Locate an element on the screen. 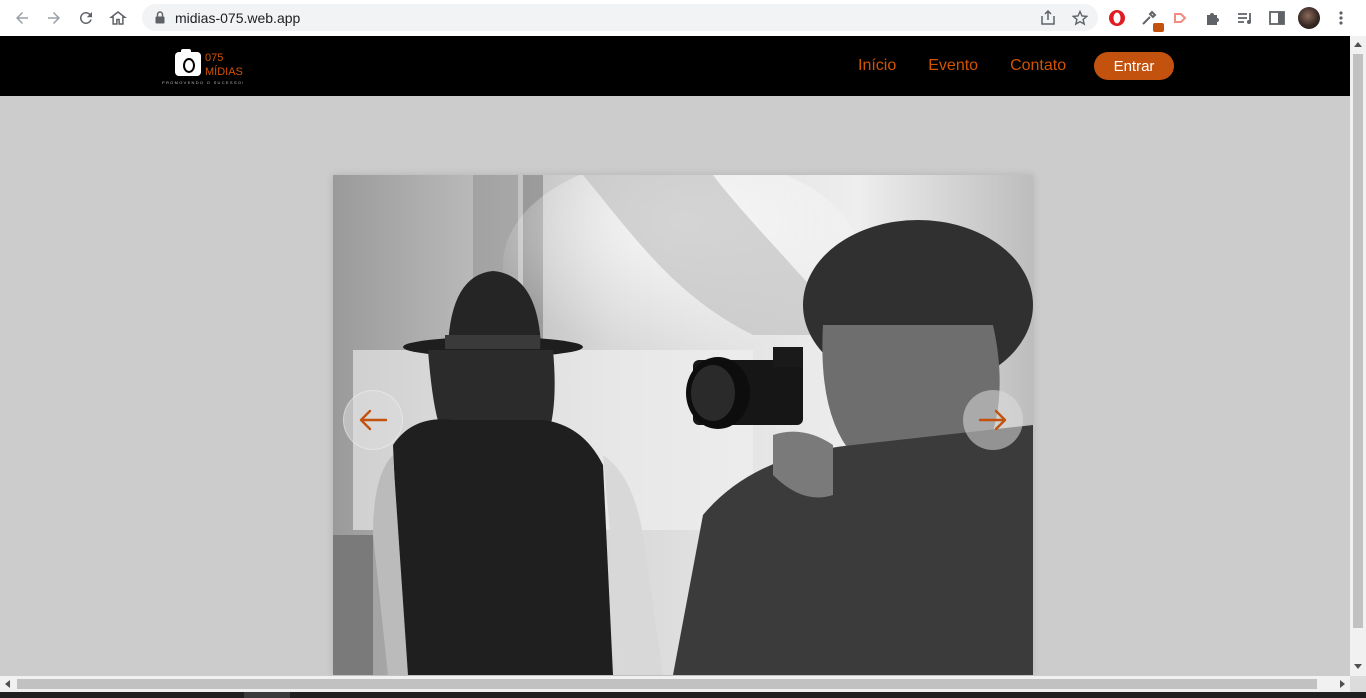 The image size is (1366, 698). horizontal-scroll-thumb is located at coordinates (667, 684).